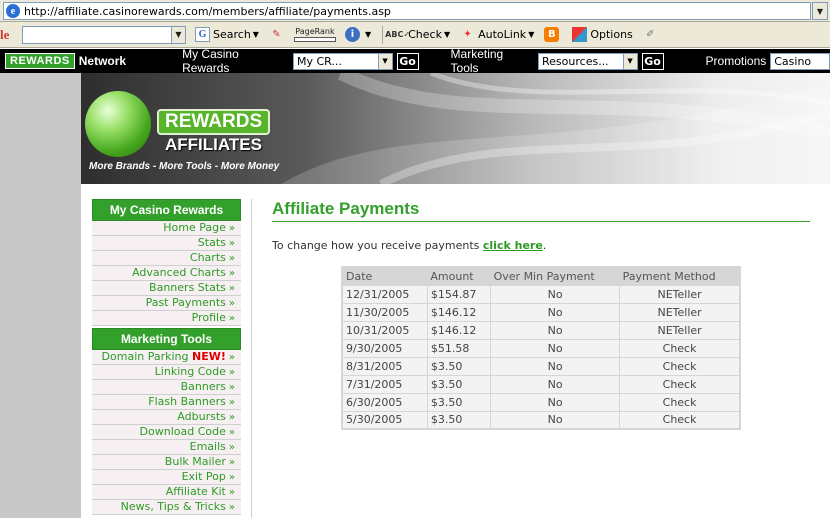 Image resolution: width=830 pixels, height=518 pixels. I want to click on autolink-button: ✦ AutoLink ▼, so click(497, 35).